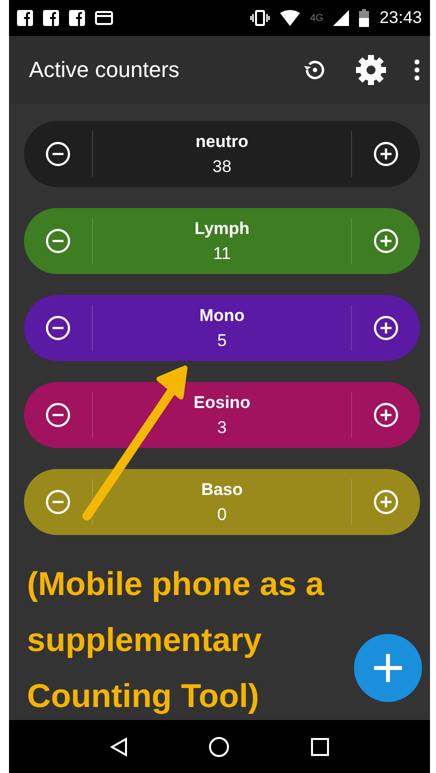  Describe the element at coordinates (290, 18) in the screenshot. I see `wifi-icon` at that location.